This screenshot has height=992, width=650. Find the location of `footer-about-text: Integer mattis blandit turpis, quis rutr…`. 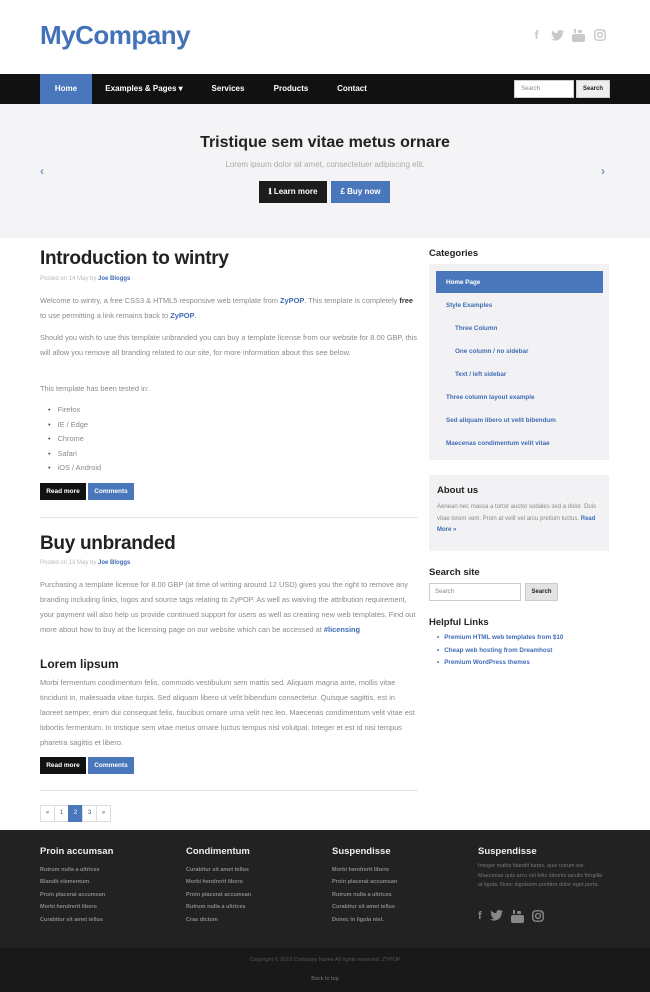

footer-about-text: Integer mattis blandit turpis, quis rutr… is located at coordinates (540, 875).